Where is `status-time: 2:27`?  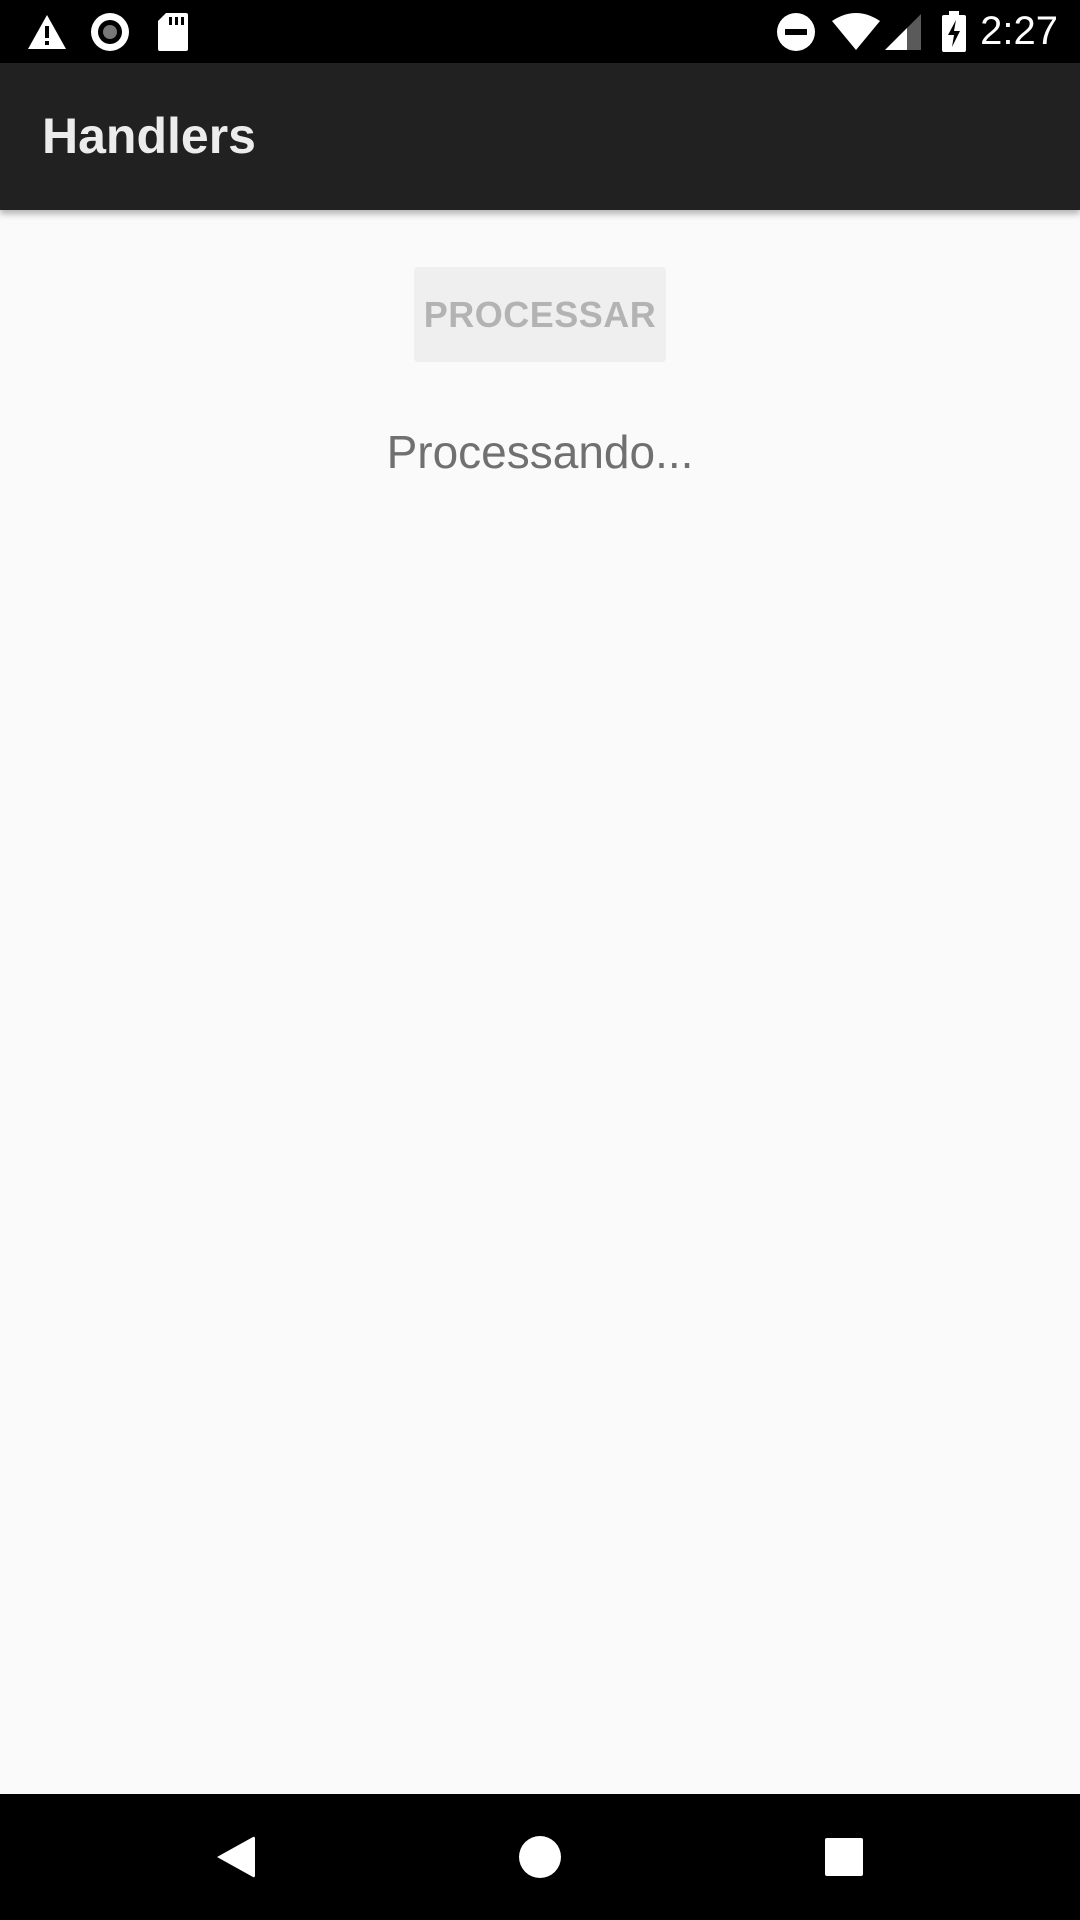 status-time: 2:27 is located at coordinates (1019, 31).